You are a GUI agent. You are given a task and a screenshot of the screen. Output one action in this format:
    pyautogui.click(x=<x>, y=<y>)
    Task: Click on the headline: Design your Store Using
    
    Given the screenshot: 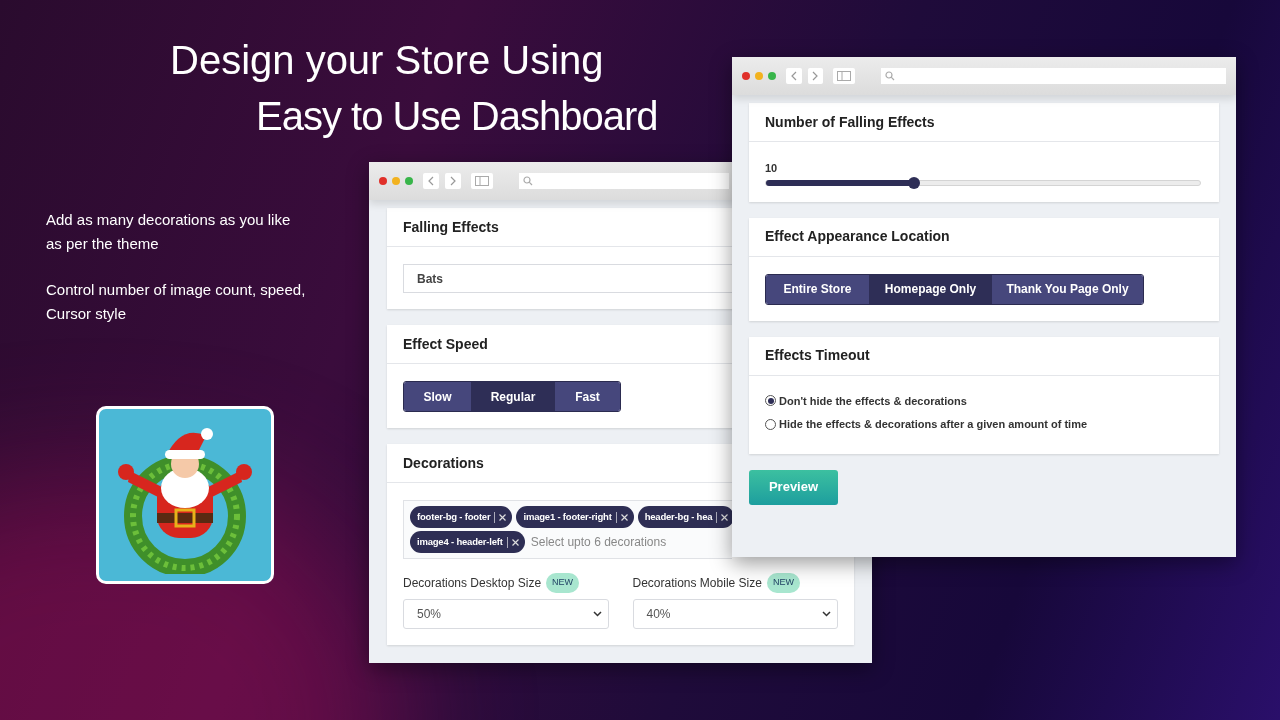 What is the action you would take?
    pyautogui.click(x=387, y=60)
    